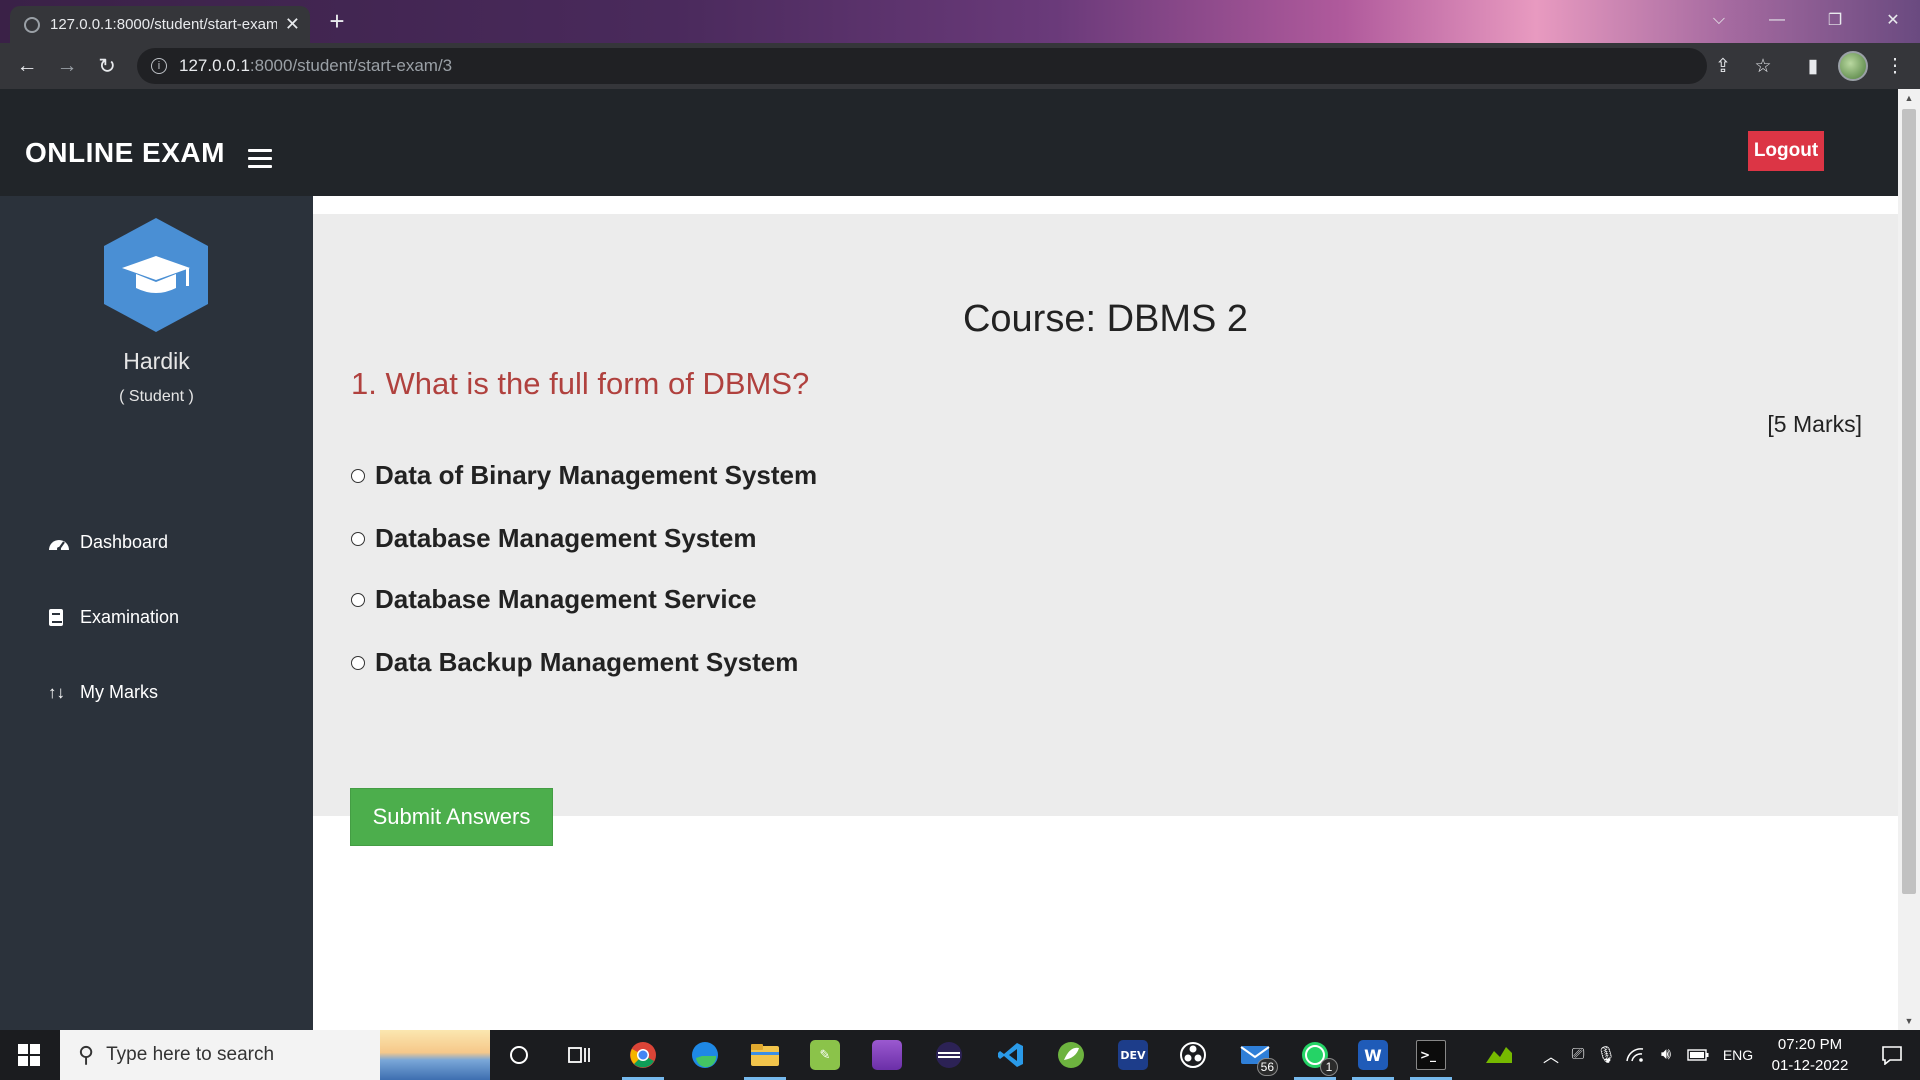  I want to click on answer-option: Database Management System, so click(553, 538).